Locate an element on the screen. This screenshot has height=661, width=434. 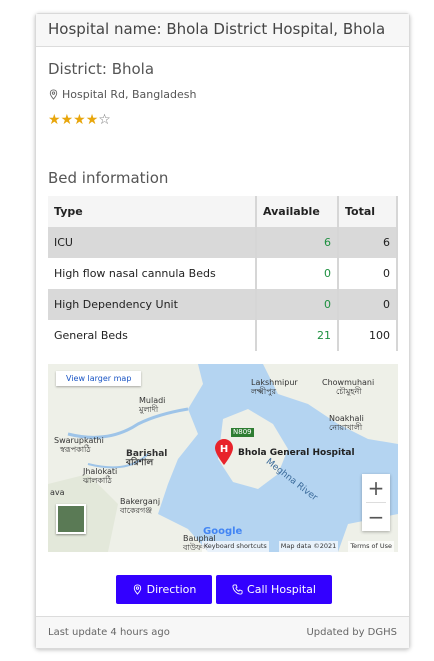
table-header-row: Type Available Total is located at coordinates (223, 211).